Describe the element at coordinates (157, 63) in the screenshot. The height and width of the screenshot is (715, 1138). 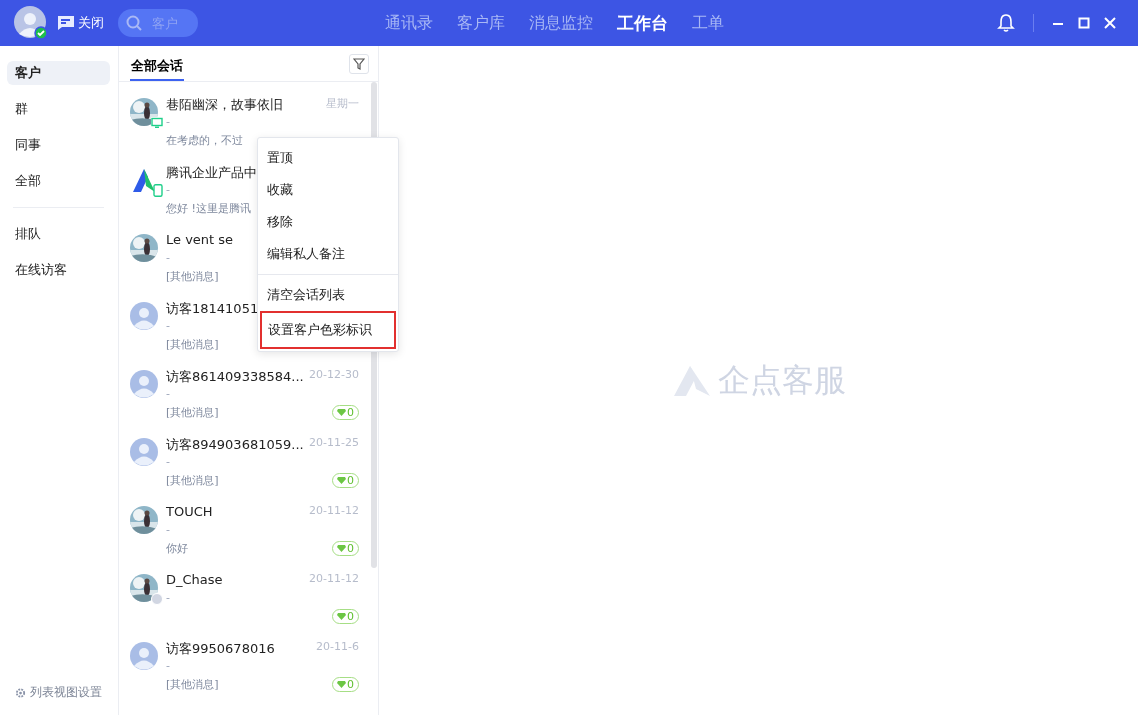
I see `all-conversations-tab: 全部会话` at that location.